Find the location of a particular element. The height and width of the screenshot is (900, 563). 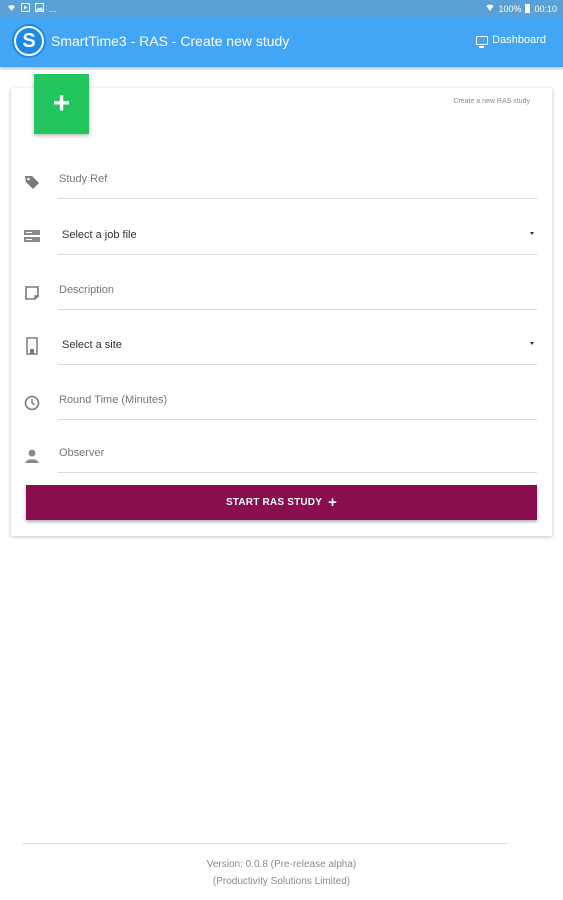

start-ras-study-button: START RAS STUDY + is located at coordinates (281, 502).